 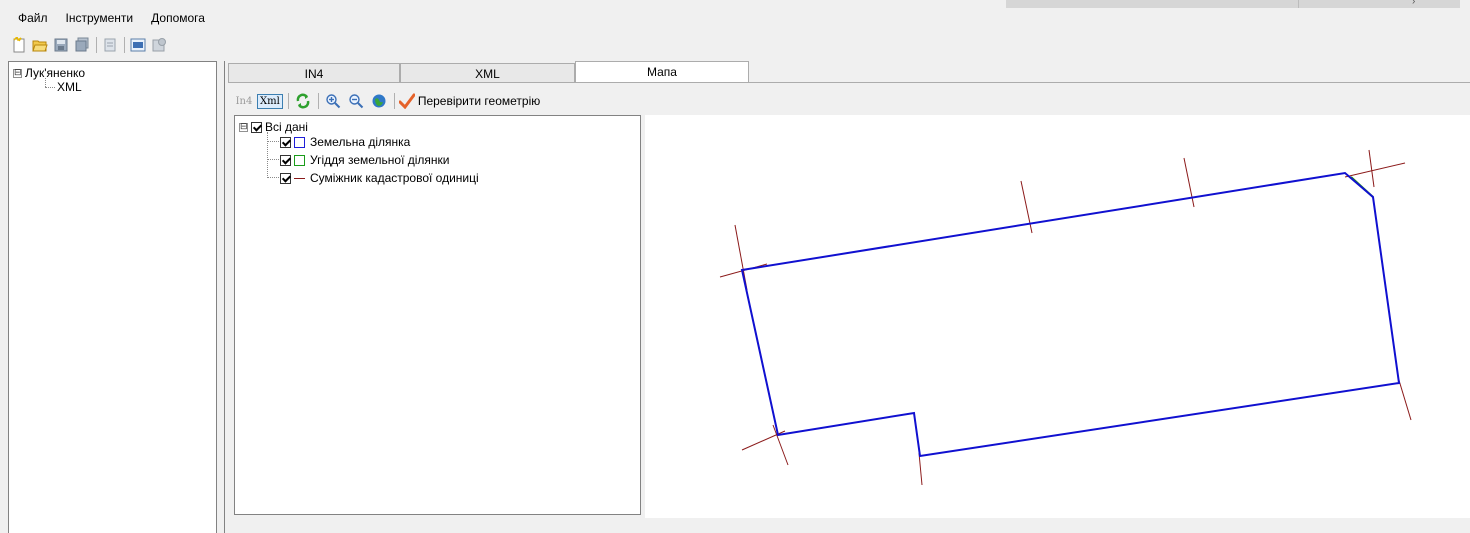 What do you see at coordinates (100, 18) in the screenshot?
I see `menu-tools: Інструменти` at bounding box center [100, 18].